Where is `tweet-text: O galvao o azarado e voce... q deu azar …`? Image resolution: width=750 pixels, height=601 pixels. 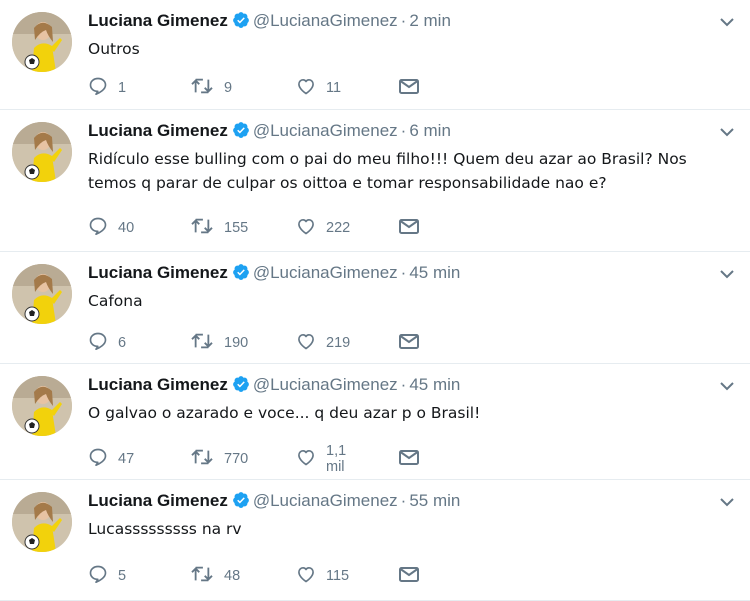 tweet-text: O galvao o azarado e voce... q deu azar … is located at coordinates (284, 413).